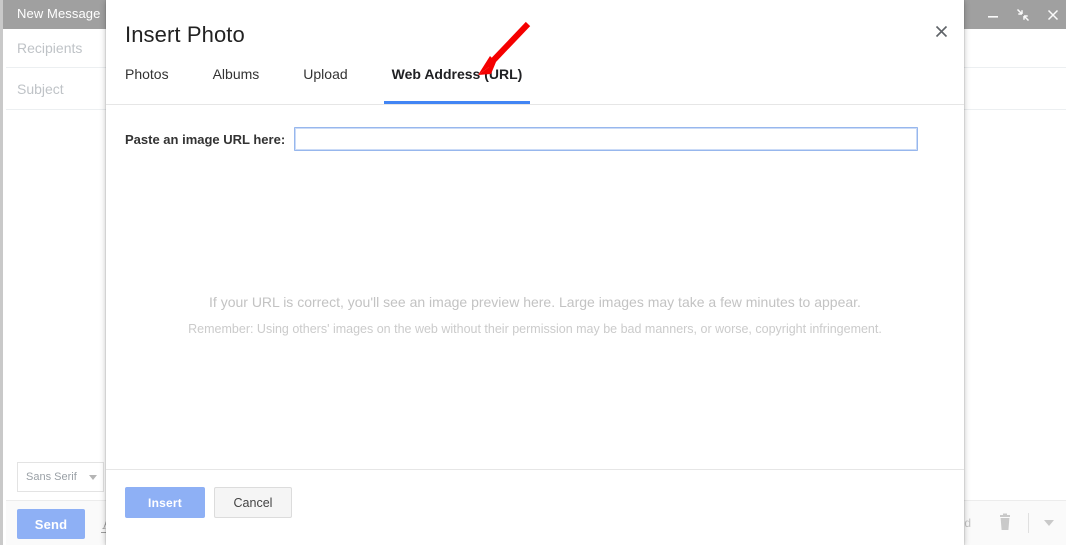 This screenshot has height=545, width=1066. Describe the element at coordinates (606, 139) in the screenshot. I see `url-input` at that location.